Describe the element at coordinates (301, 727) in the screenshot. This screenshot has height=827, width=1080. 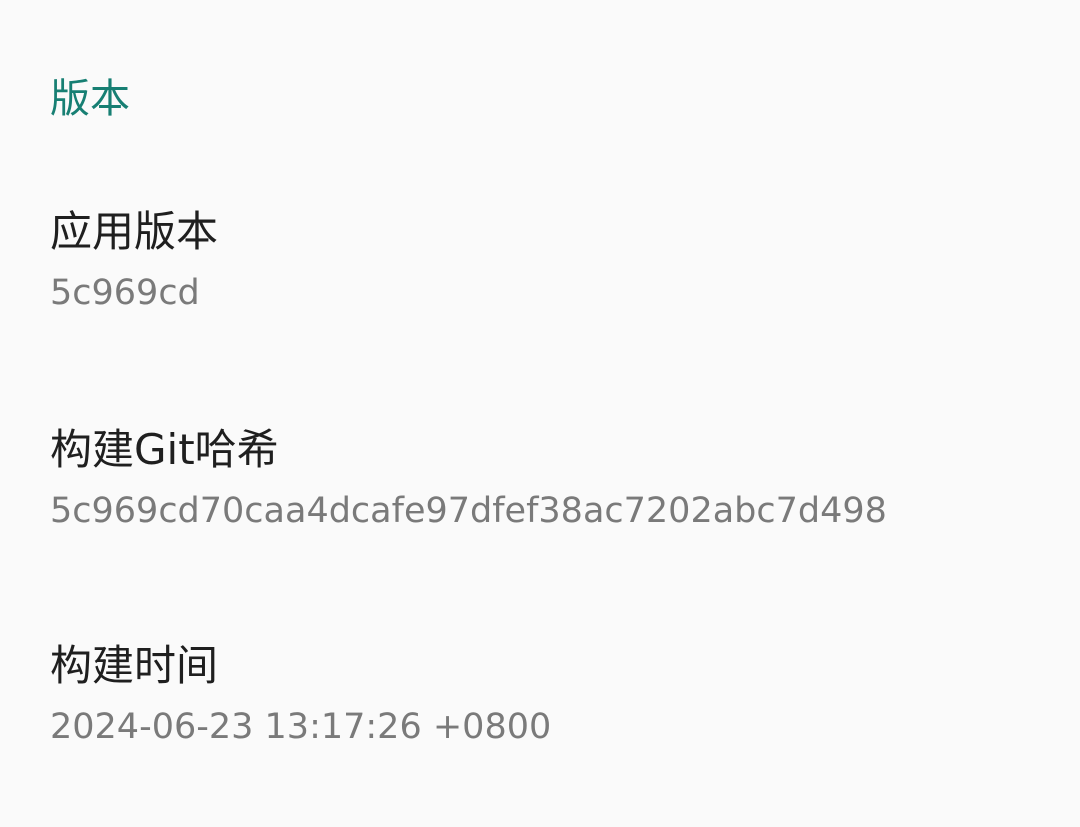
I see `build-time-value: 2024-06-23 13:17:26 +0800` at that location.